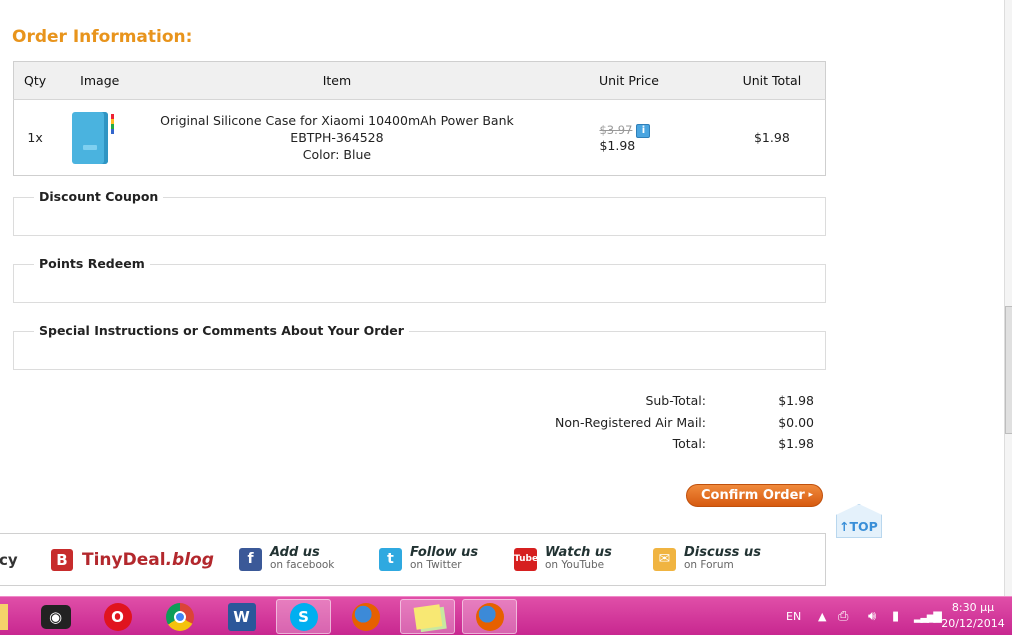  What do you see at coordinates (689, 444) in the screenshot?
I see `total-label: Total:` at bounding box center [689, 444].